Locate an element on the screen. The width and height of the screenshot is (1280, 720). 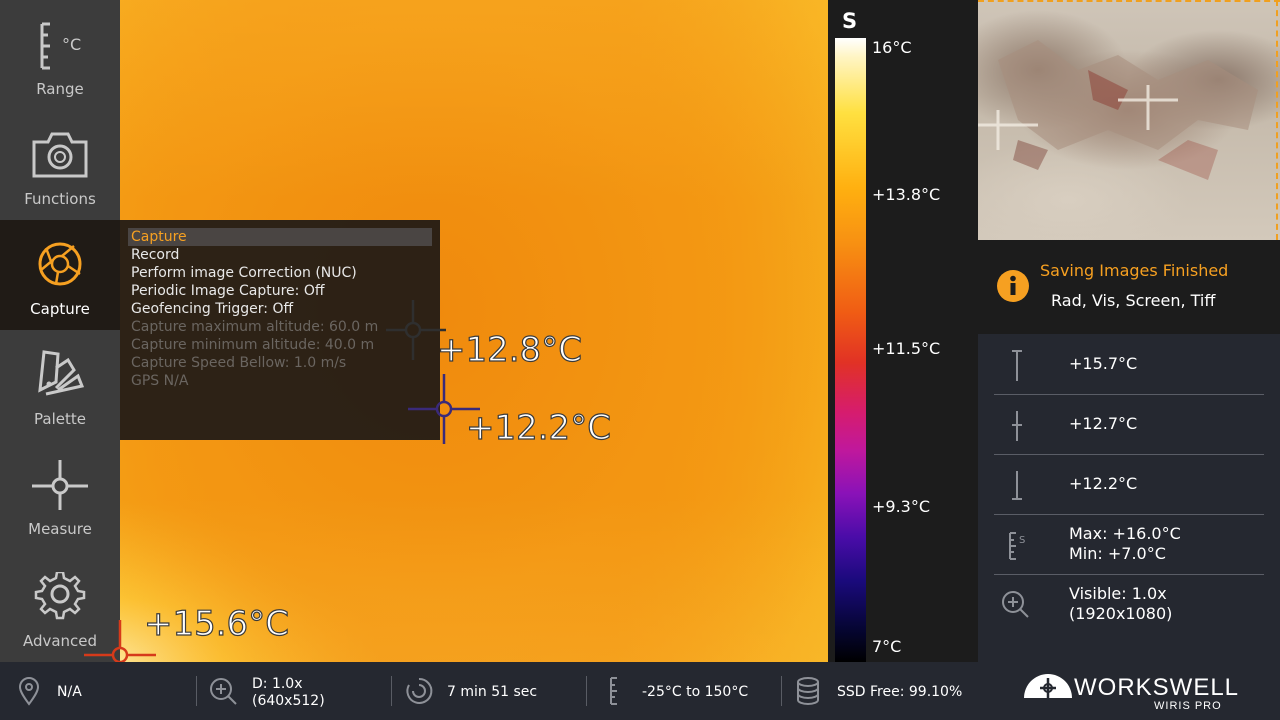
menu-item-nuc: Perform image Correction (NUC) is located at coordinates (280, 273).